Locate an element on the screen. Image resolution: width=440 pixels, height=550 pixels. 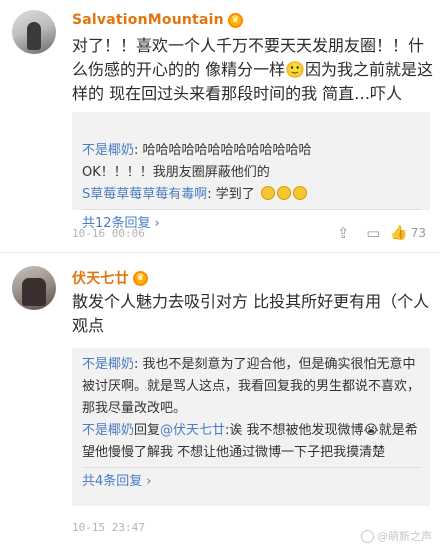
timestamp: 10-16 00:06 is located at coordinates (108, 233).